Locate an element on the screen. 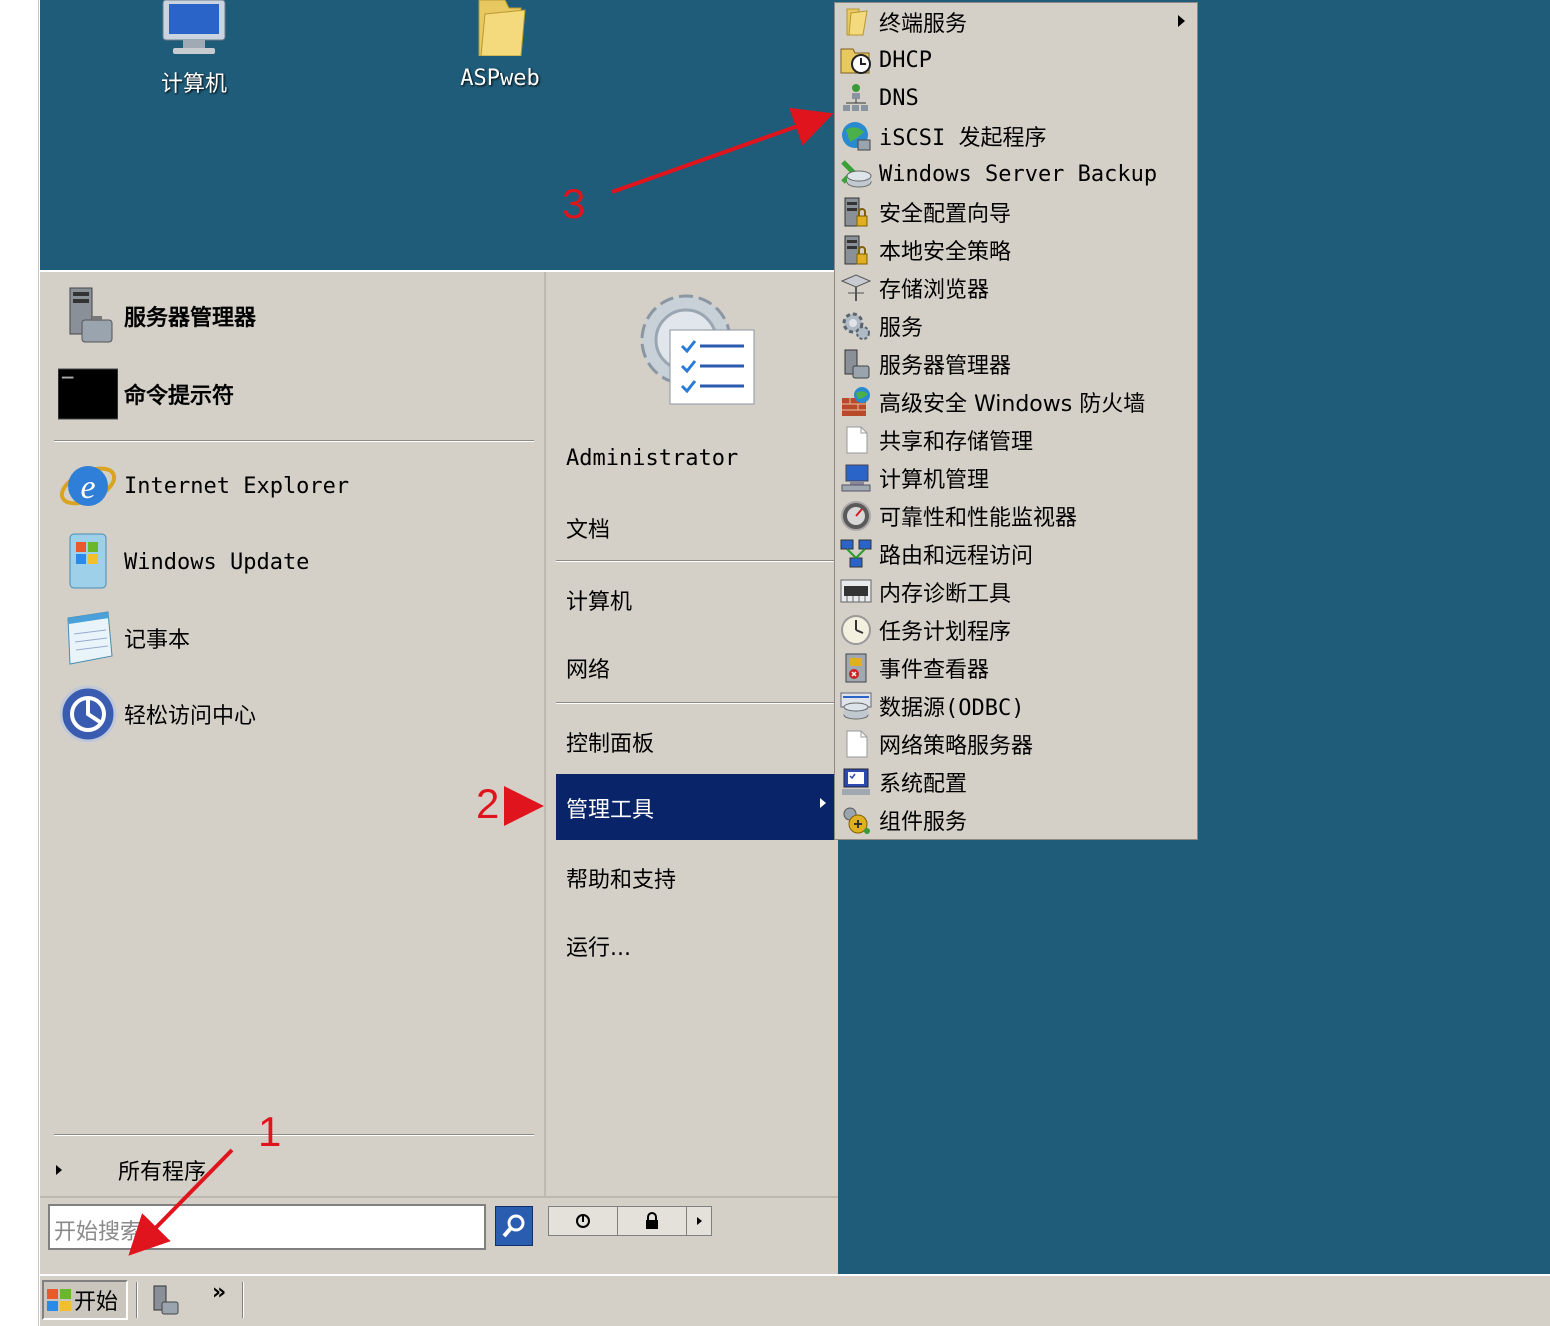 The image size is (1550, 1326). menu-item-computer-management: 计算机管理 is located at coordinates (1016, 478).